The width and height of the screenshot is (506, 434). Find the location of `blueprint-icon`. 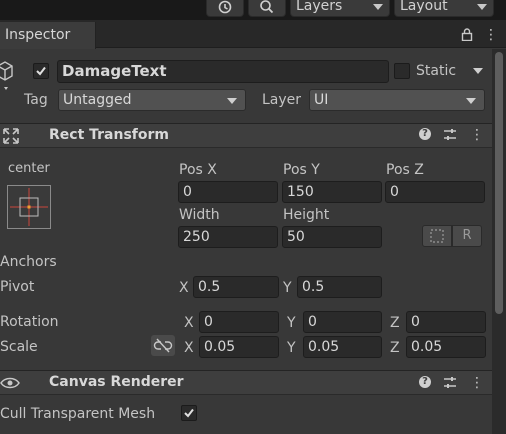

blueprint-icon is located at coordinates (437, 236).